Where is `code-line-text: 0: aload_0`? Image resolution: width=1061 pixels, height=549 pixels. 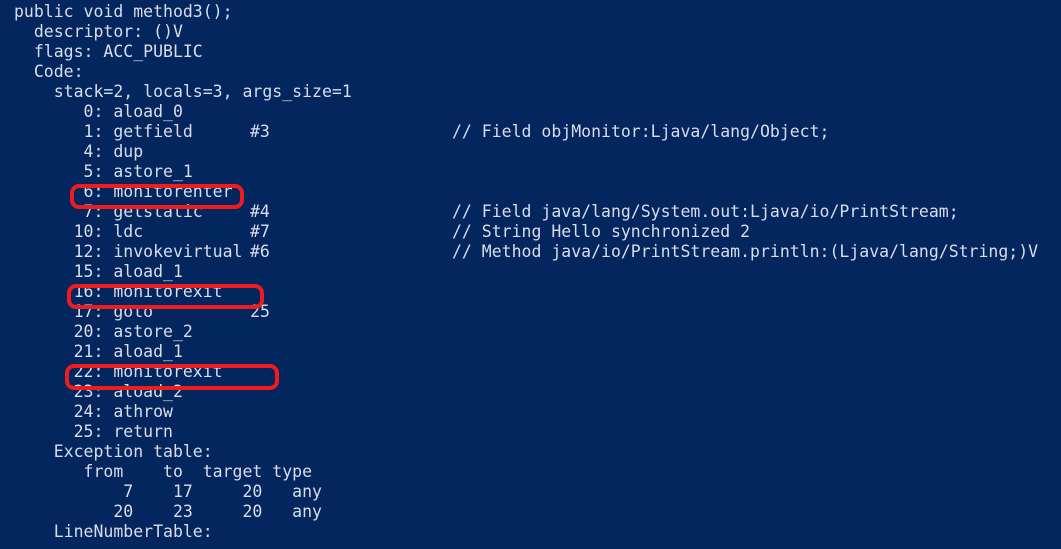 code-line-text: 0: aload_0 is located at coordinates (98, 111).